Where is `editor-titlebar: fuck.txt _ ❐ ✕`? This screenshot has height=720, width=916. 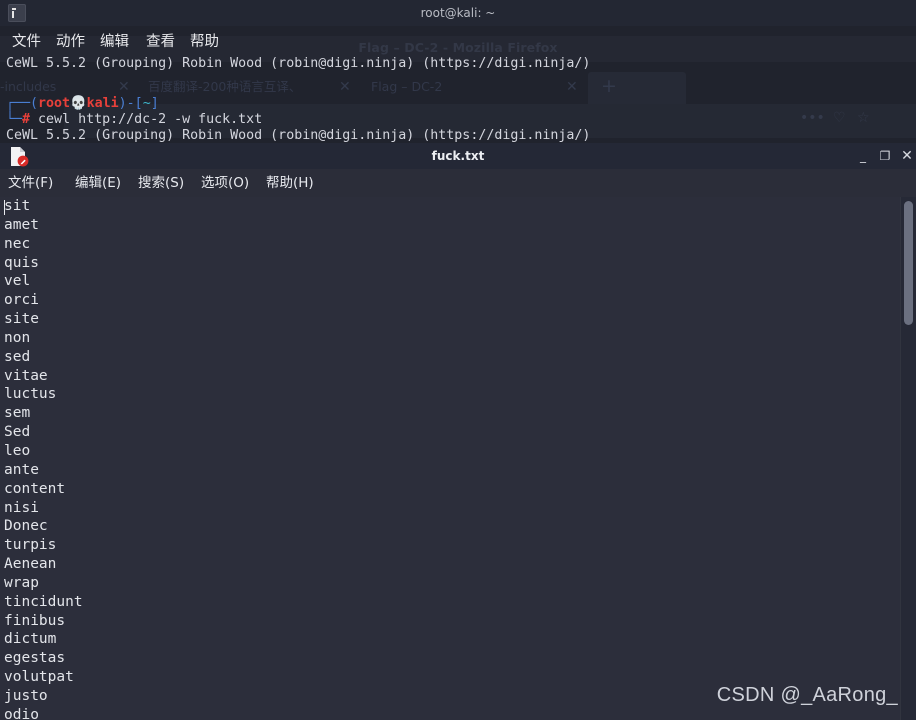 editor-titlebar: fuck.txt _ ❐ ✕ is located at coordinates (458, 156).